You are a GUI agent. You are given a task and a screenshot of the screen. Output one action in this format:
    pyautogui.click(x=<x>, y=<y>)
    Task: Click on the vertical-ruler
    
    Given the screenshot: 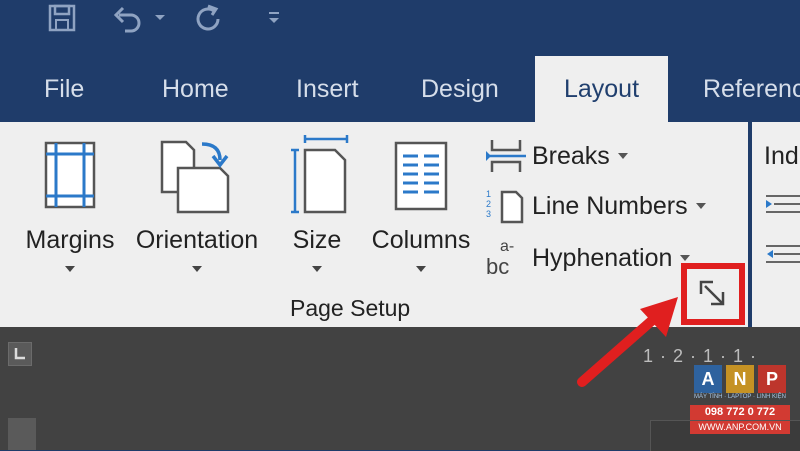 What is the action you would take?
    pyautogui.click(x=22, y=434)
    